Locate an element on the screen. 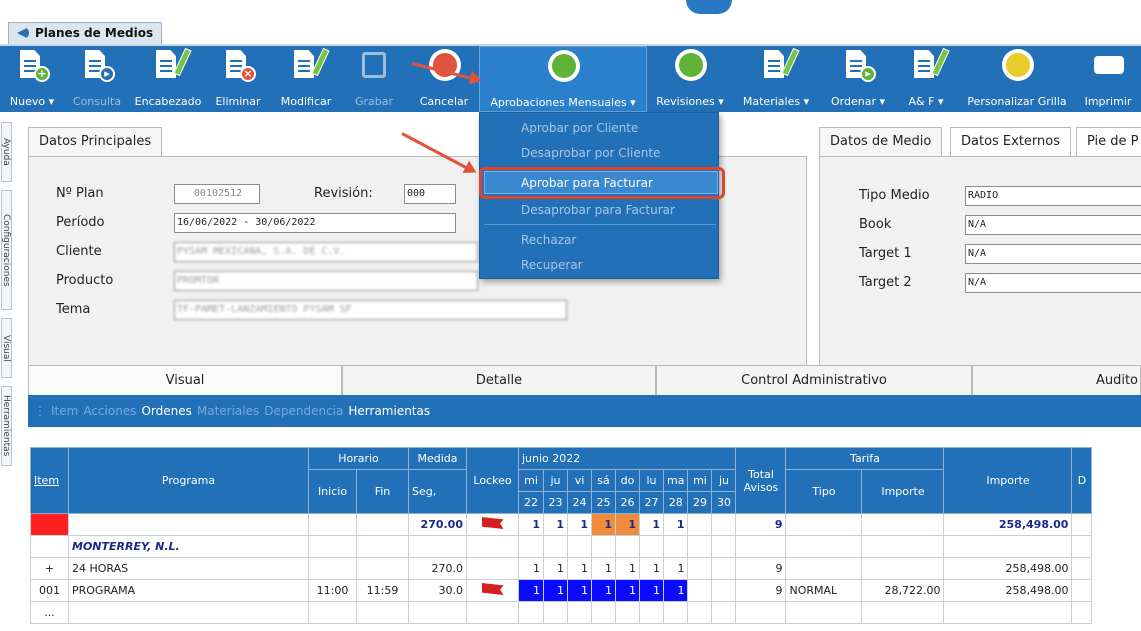  producto-field: PROMTOR is located at coordinates (326, 281).